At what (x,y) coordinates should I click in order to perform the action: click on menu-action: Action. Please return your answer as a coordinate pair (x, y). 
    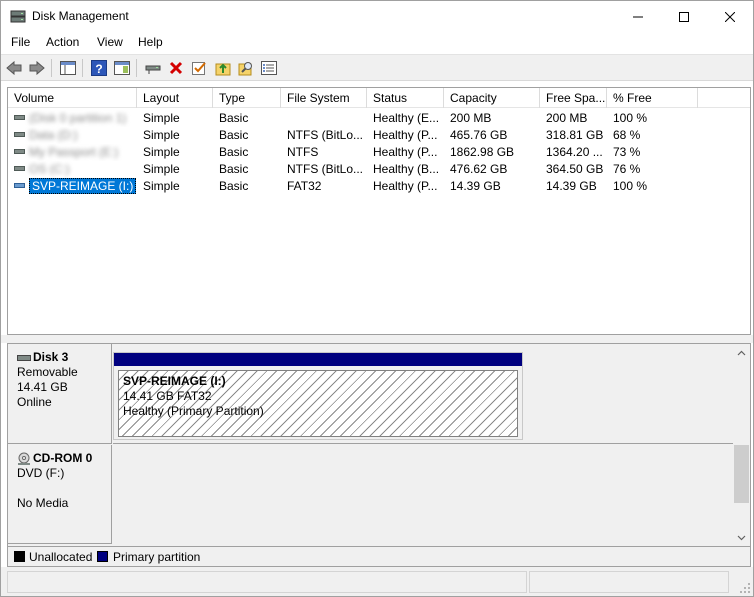
    Looking at the image, I should click on (62, 42).